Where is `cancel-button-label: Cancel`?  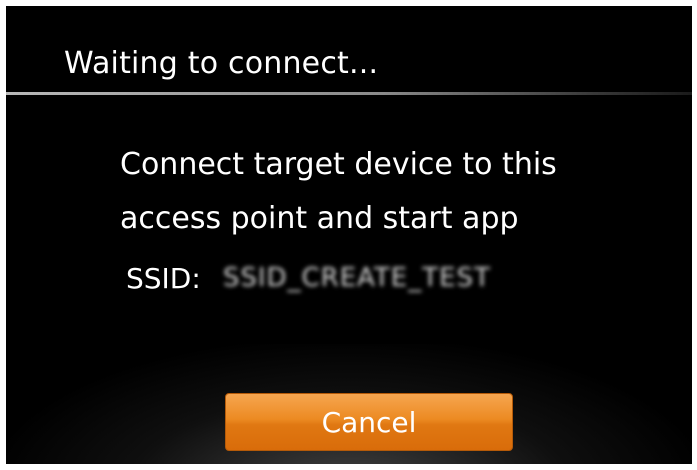 cancel-button-label: Cancel is located at coordinates (369, 422).